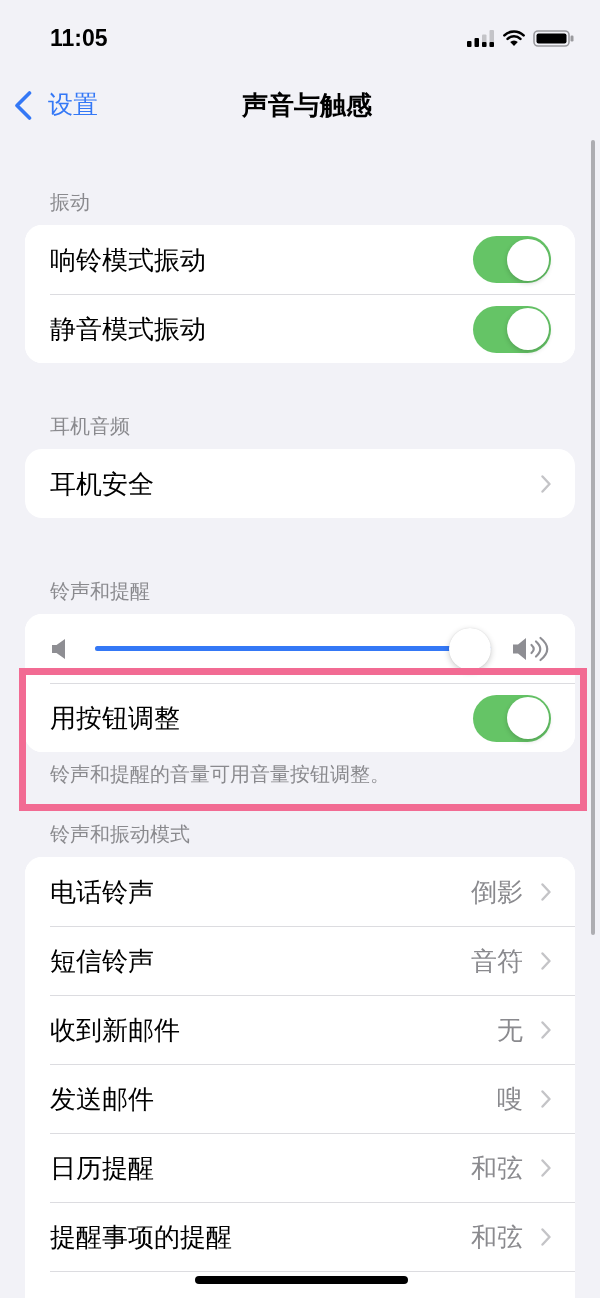 The width and height of the screenshot is (600, 1298). I want to click on section-header: 铃声和振动模式, so click(120, 835).